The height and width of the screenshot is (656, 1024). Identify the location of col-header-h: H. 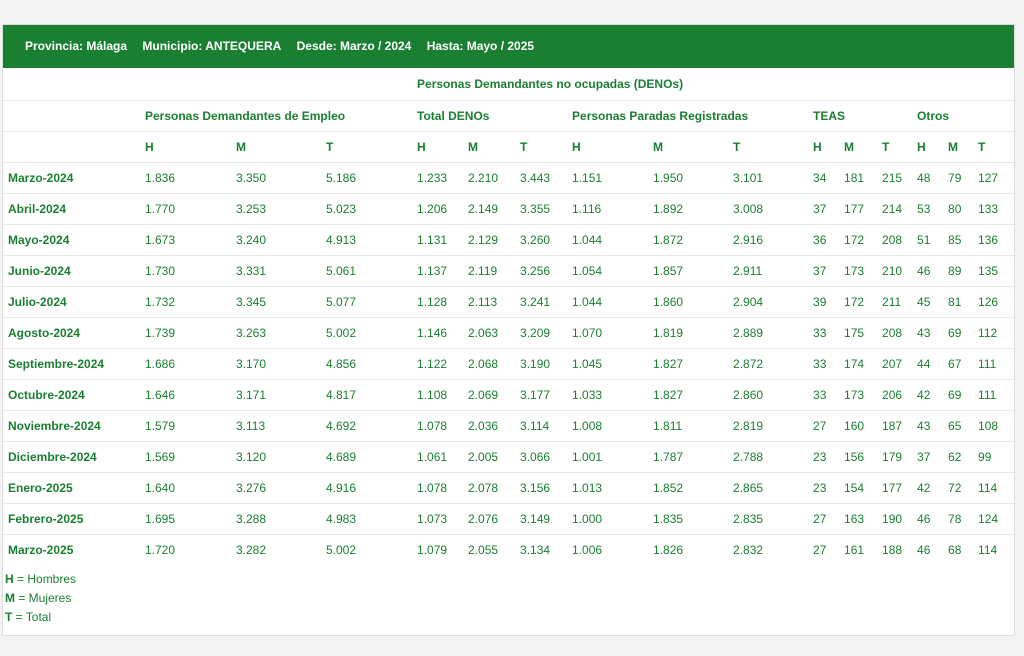
(438, 147).